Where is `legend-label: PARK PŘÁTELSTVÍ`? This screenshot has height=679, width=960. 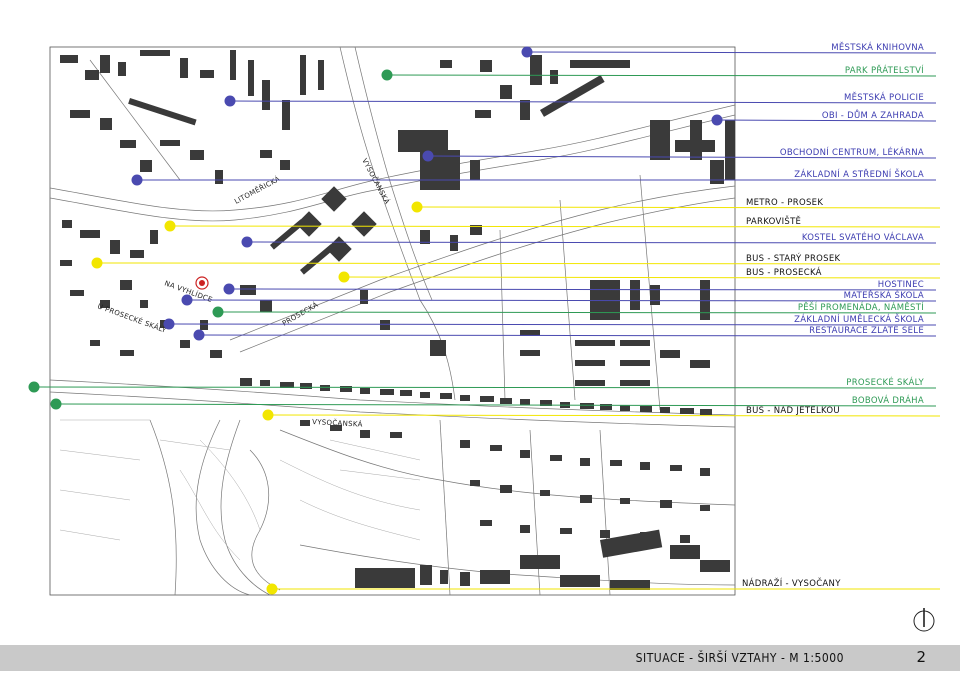
legend-label: PARK PŘÁTELSTVÍ is located at coordinates (884, 70).